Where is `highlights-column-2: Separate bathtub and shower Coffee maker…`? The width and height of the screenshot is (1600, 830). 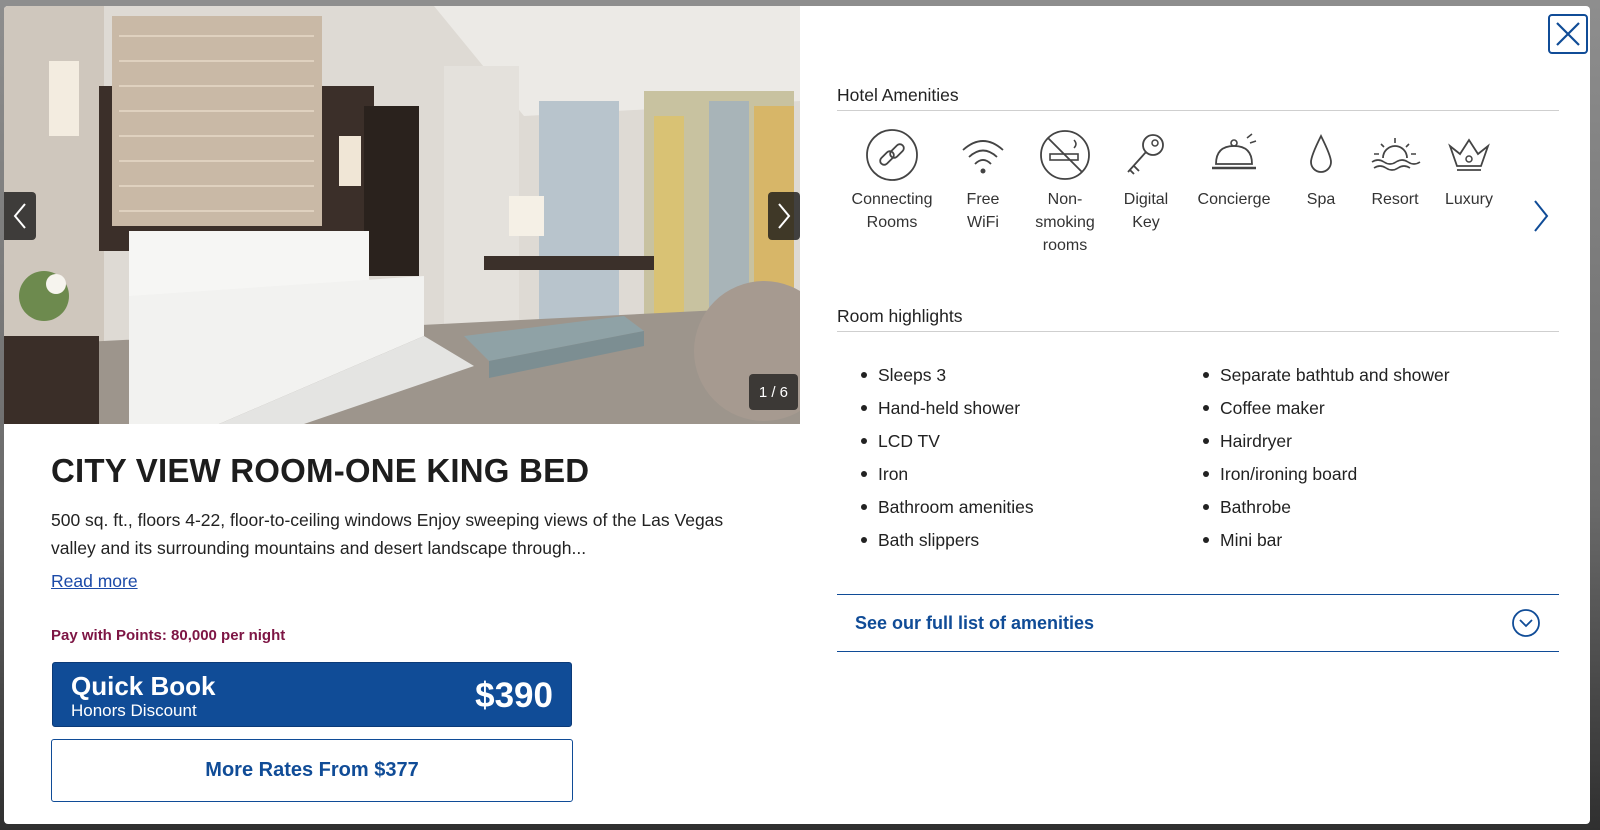
highlights-column-2: Separate bathtub and shower Coffee maker… is located at coordinates (1368, 461).